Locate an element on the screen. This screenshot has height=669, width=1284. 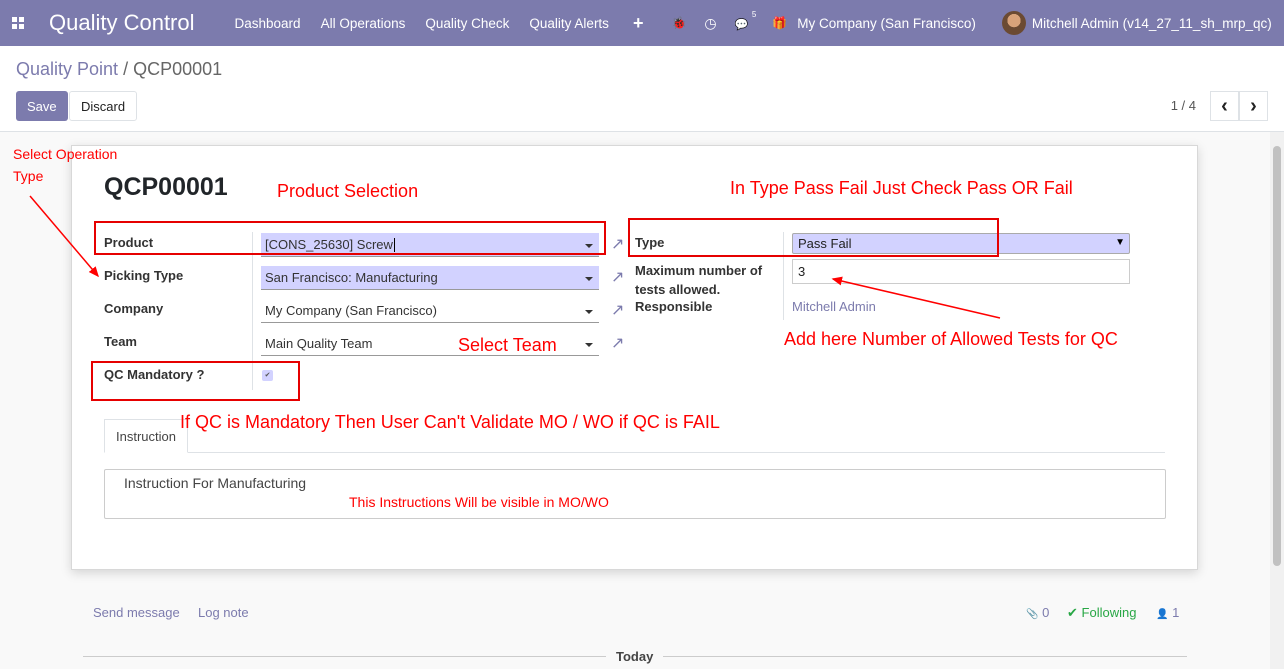
attachments-button: 📎 0 is located at coordinates (1037, 612).